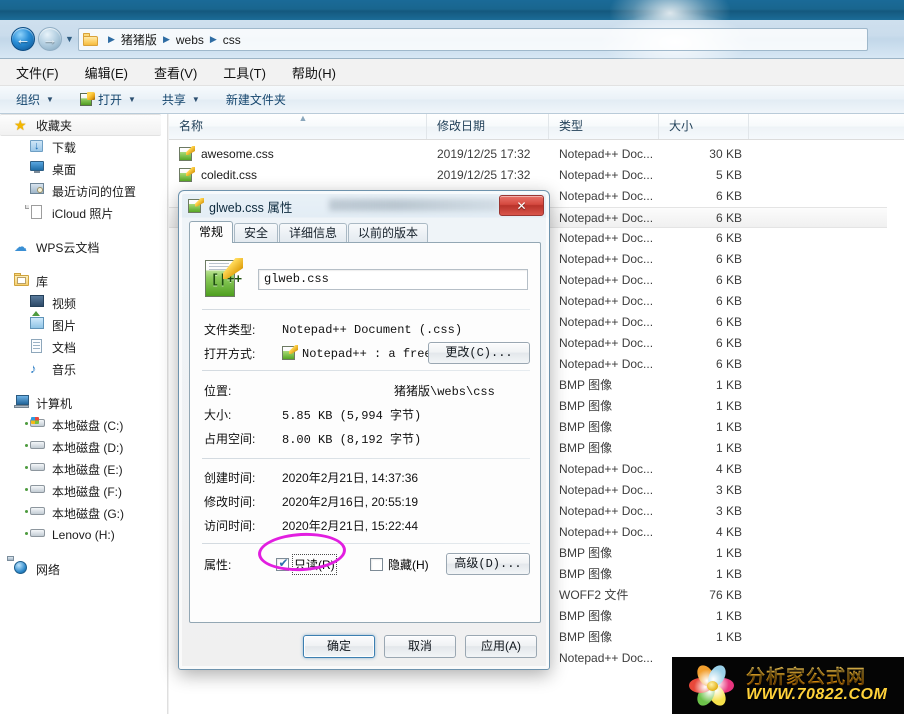 This screenshot has width=904, height=714. I want to click on sidebar-item-label: 桌面, so click(64, 169).